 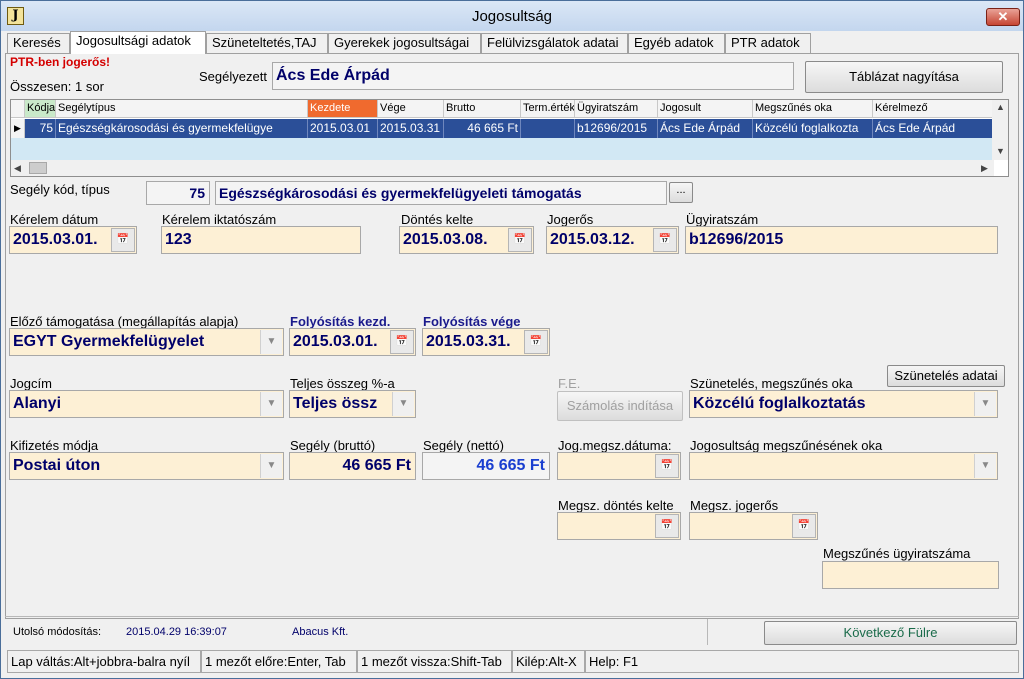 What do you see at coordinates (333, 445) in the screenshot?
I see `gross-label: Segély (bruttó)` at bounding box center [333, 445].